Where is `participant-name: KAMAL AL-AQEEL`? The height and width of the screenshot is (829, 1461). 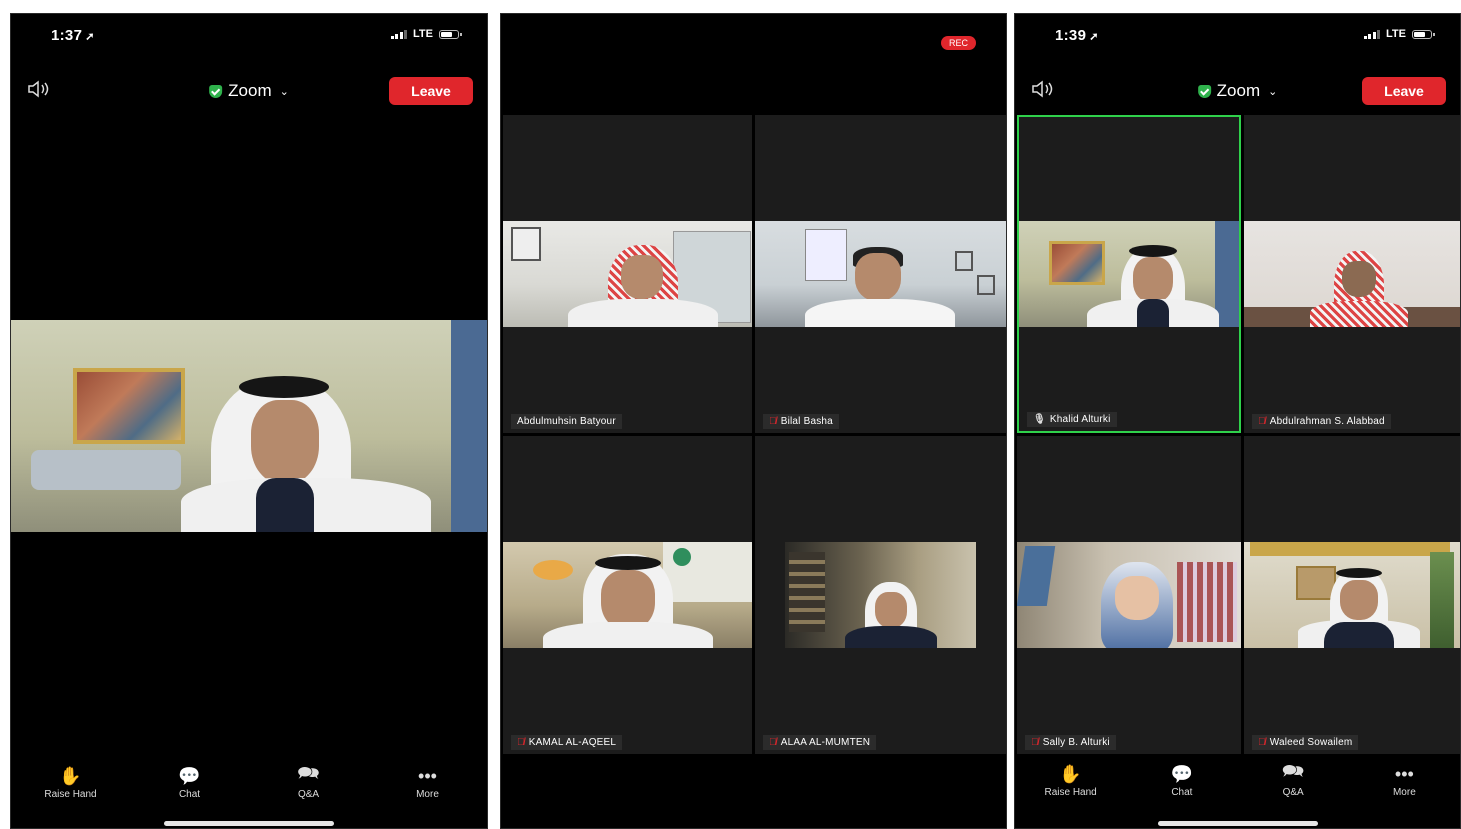 participant-name: KAMAL AL-AQEEL is located at coordinates (572, 742).